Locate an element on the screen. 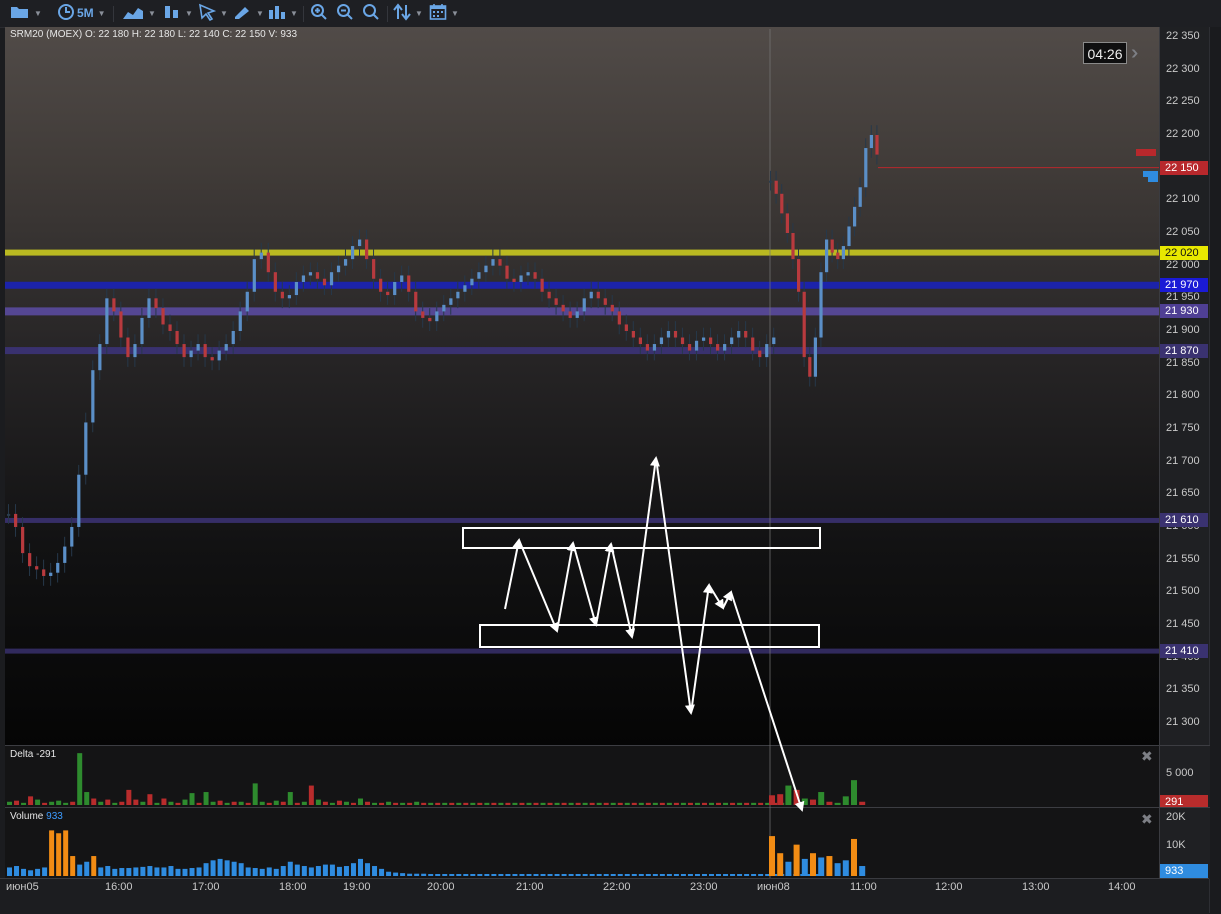 The width and height of the screenshot is (1221, 914). time-label: 16:00 is located at coordinates (119, 887).